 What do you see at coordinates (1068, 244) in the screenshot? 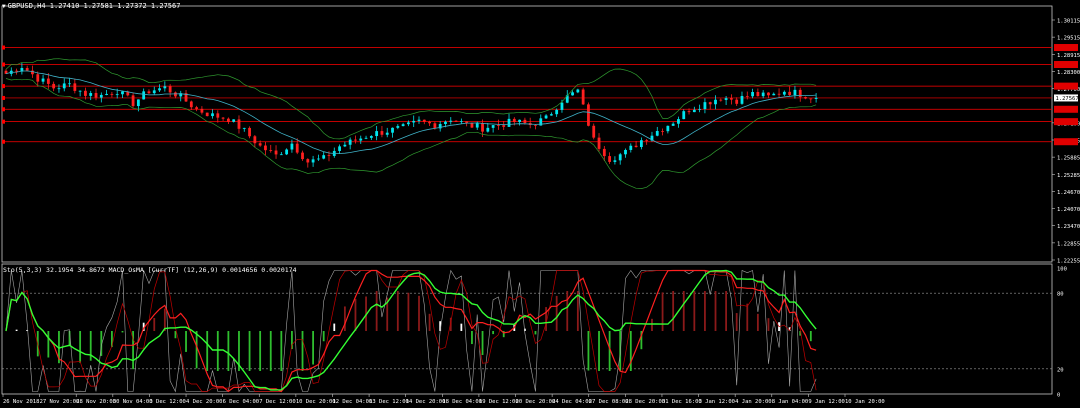
I see `price-axis-label: 1.22855` at bounding box center [1068, 244].